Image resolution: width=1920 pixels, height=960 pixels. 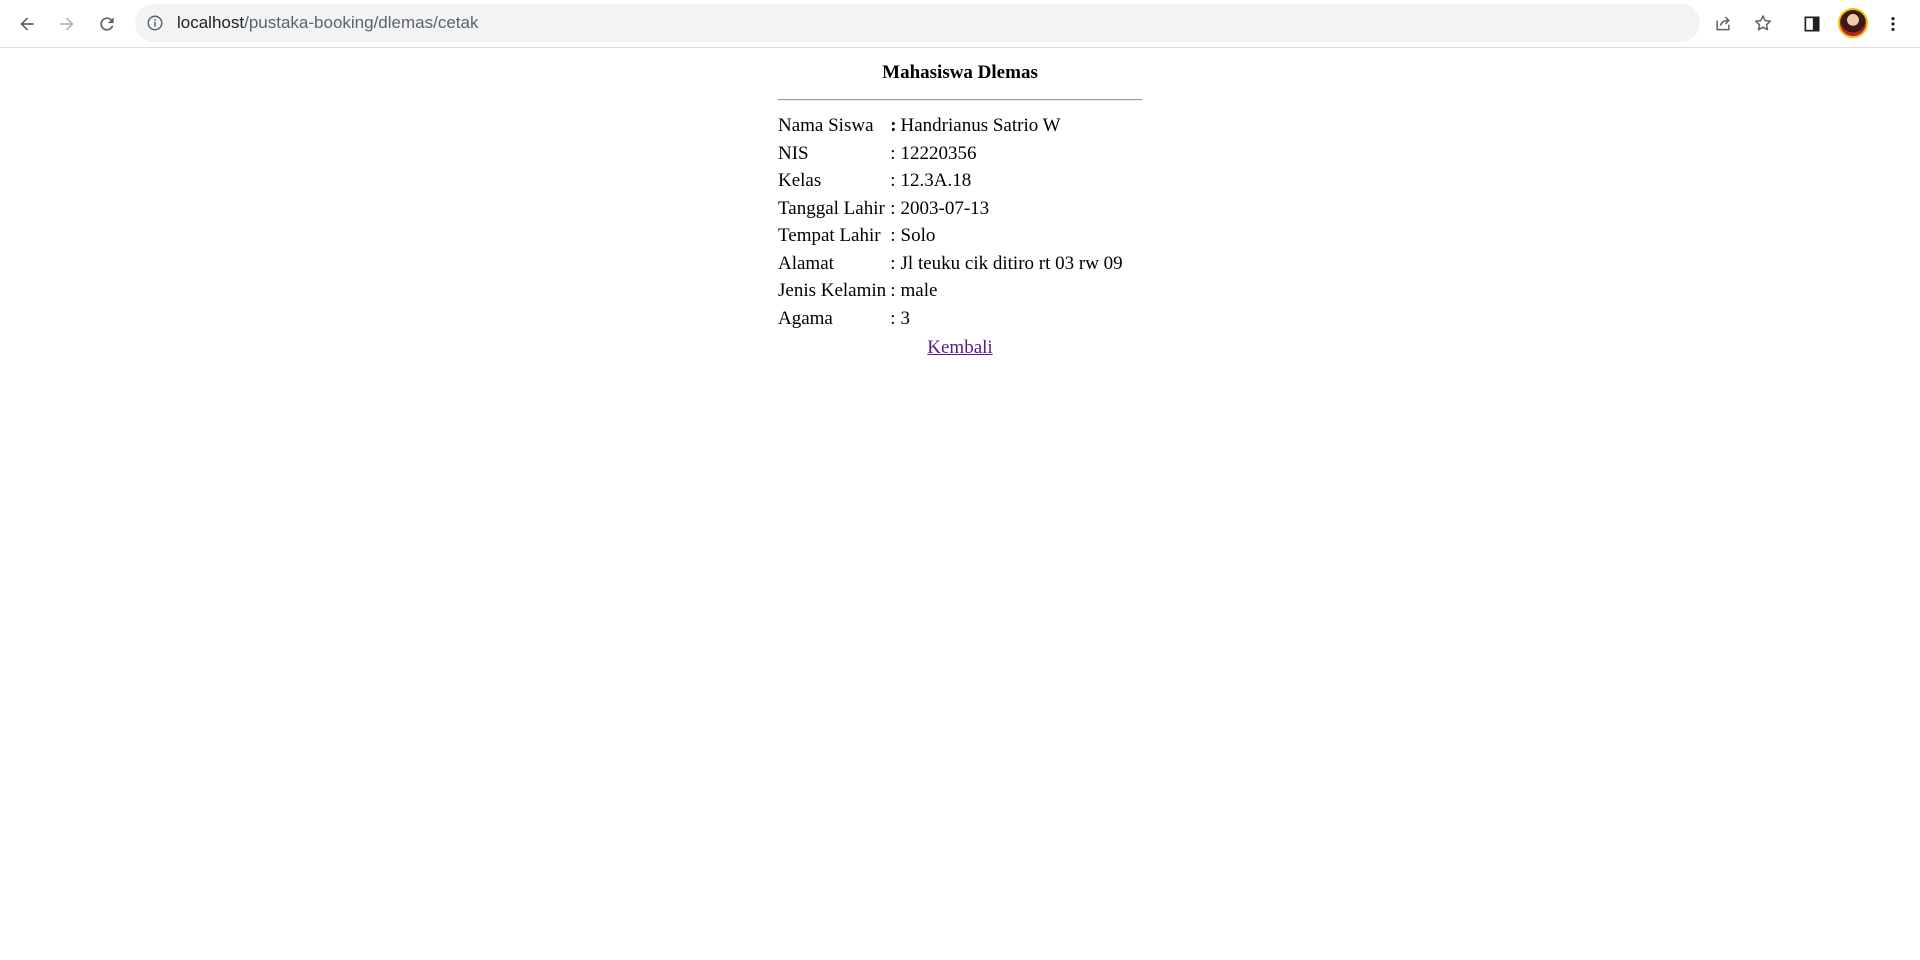 I want to click on info-value: 2003-07-13, so click(x=945, y=208).